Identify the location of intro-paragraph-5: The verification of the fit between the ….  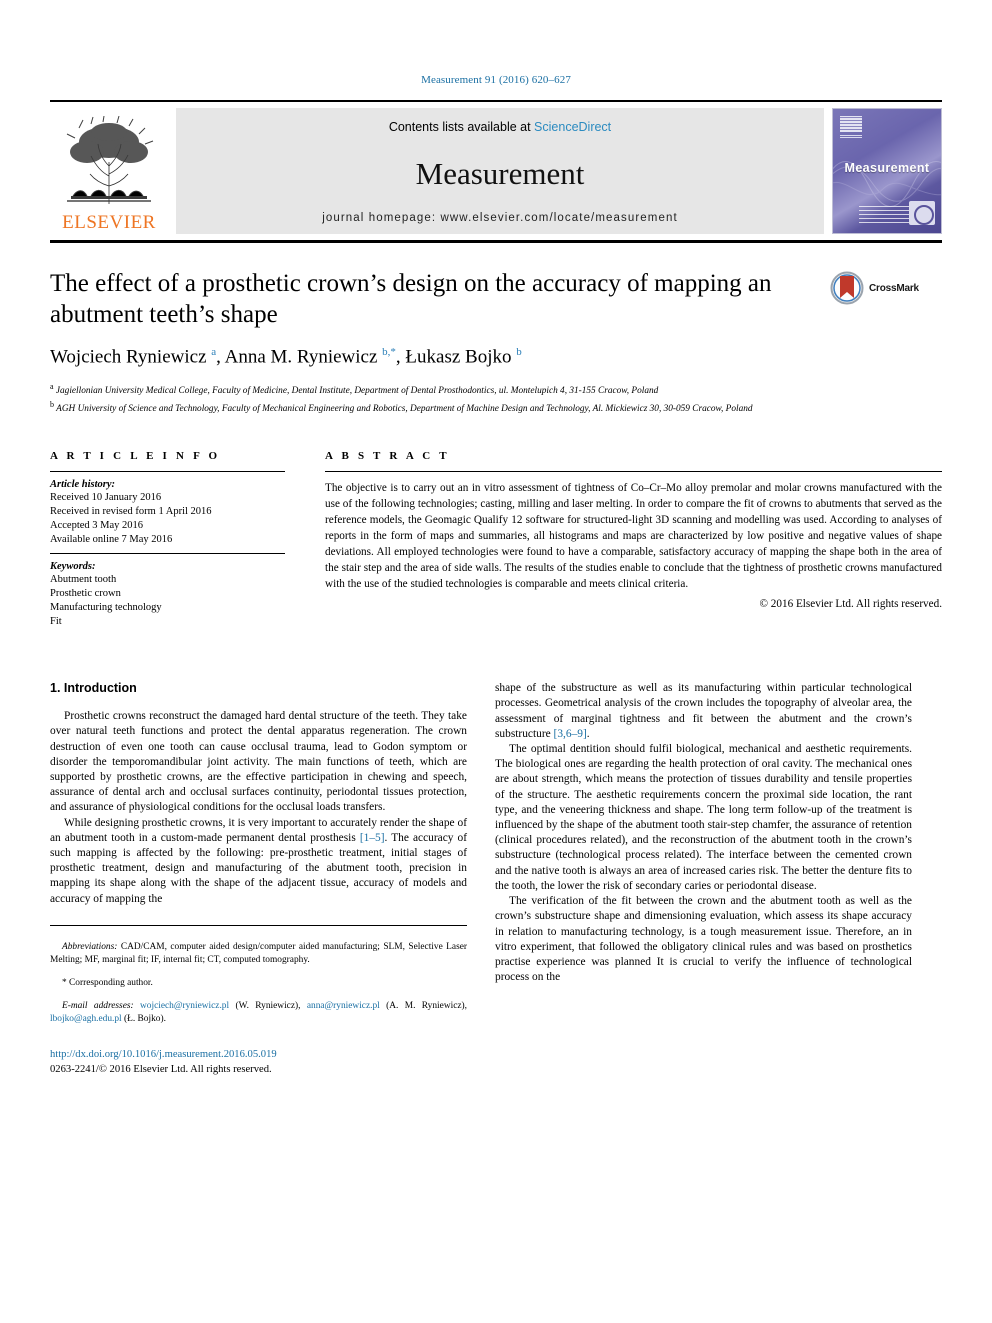
(703, 939).